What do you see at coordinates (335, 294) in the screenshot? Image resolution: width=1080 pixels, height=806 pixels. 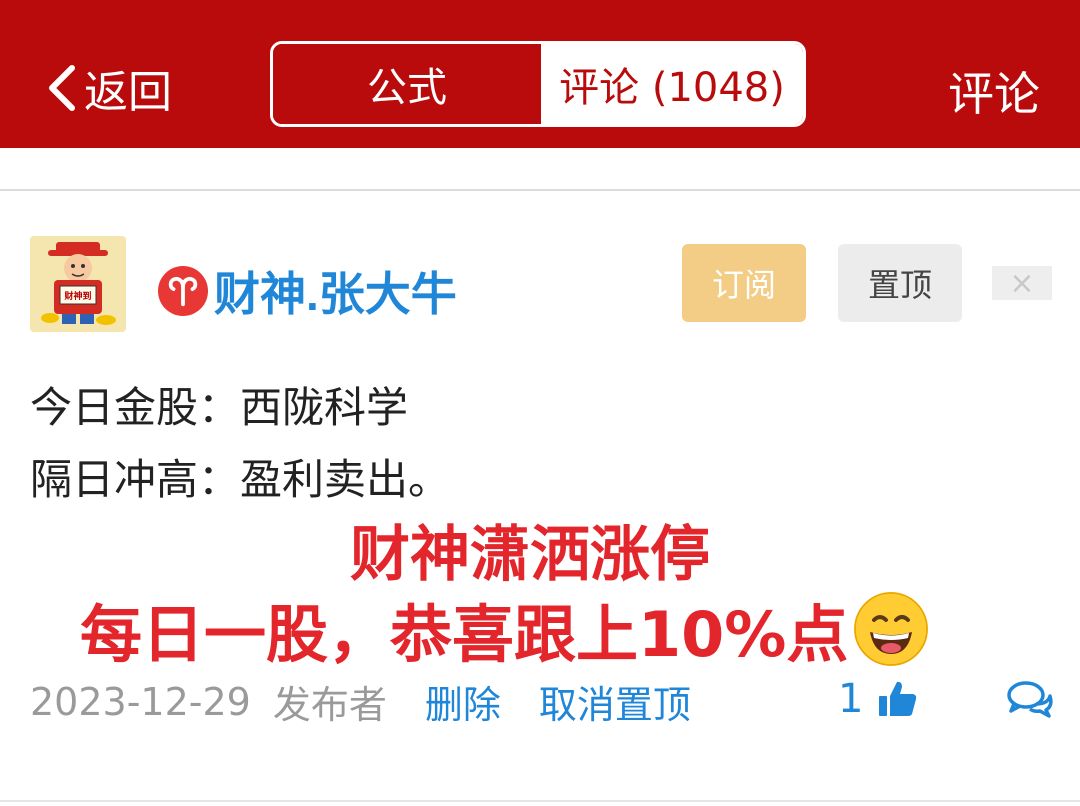 I see `username-text: 财神.张大牛` at bounding box center [335, 294].